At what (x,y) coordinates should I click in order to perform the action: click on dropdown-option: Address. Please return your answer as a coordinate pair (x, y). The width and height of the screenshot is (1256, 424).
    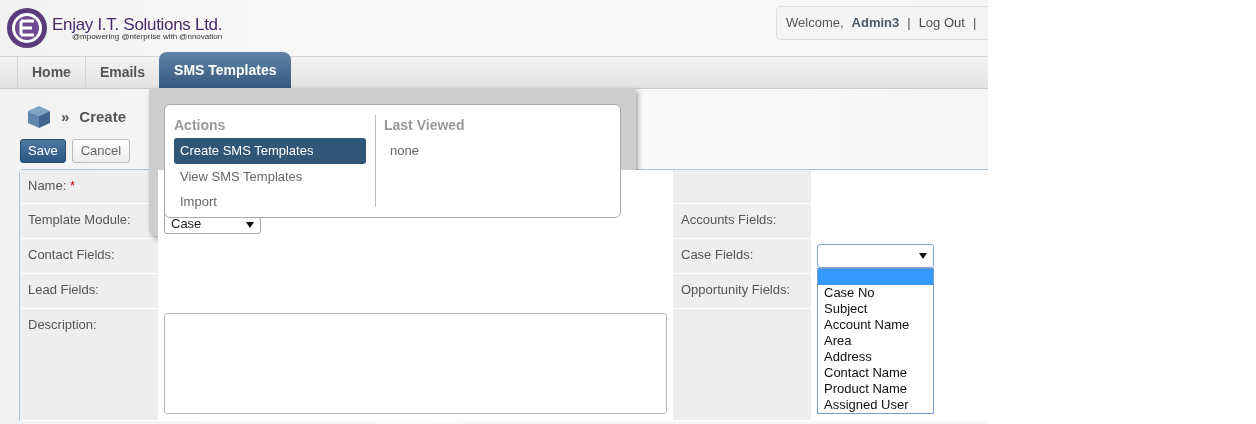
    Looking at the image, I should click on (875, 356).